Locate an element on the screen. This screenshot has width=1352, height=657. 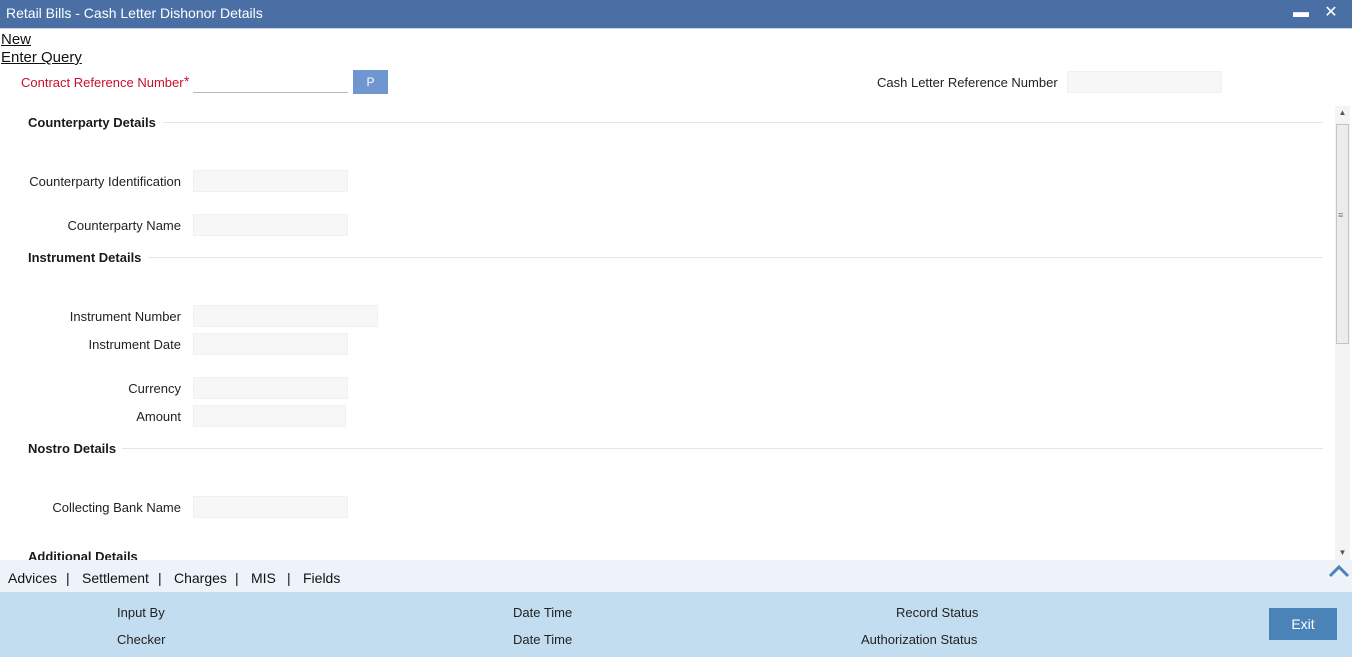
section-instrument: Instrument Details is located at coordinates (85, 257).